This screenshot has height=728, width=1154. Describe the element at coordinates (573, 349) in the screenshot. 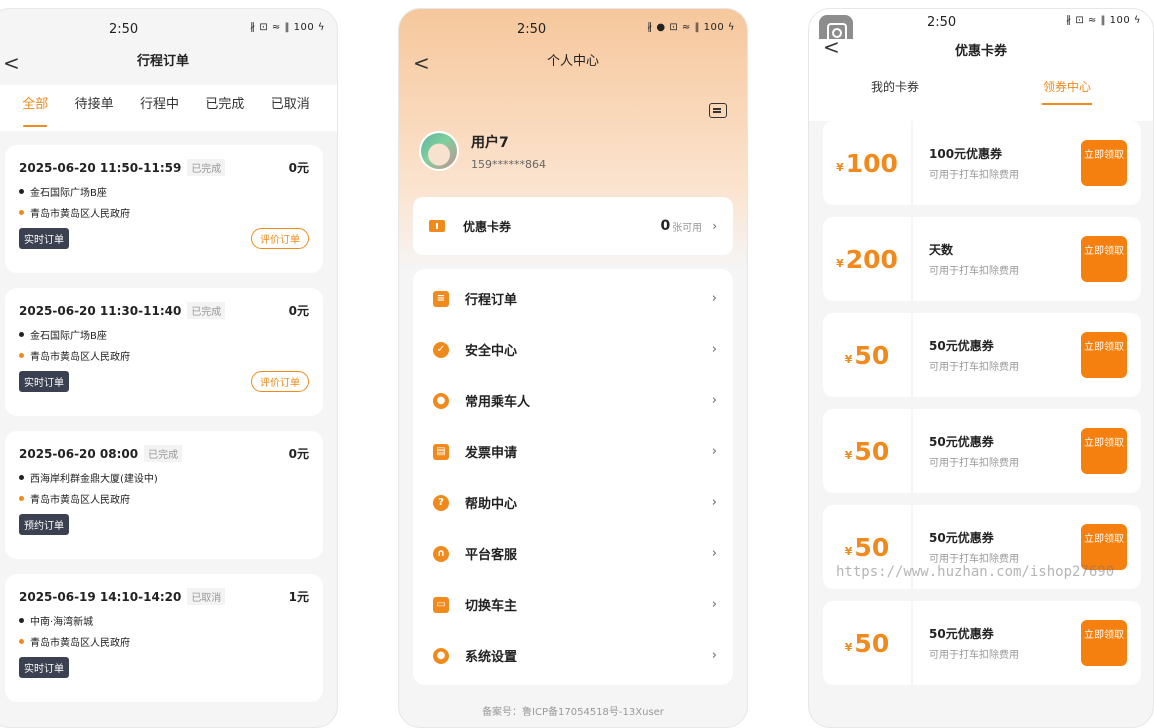

I see `menu-item-safety: ✓ 安全中心 ›` at that location.